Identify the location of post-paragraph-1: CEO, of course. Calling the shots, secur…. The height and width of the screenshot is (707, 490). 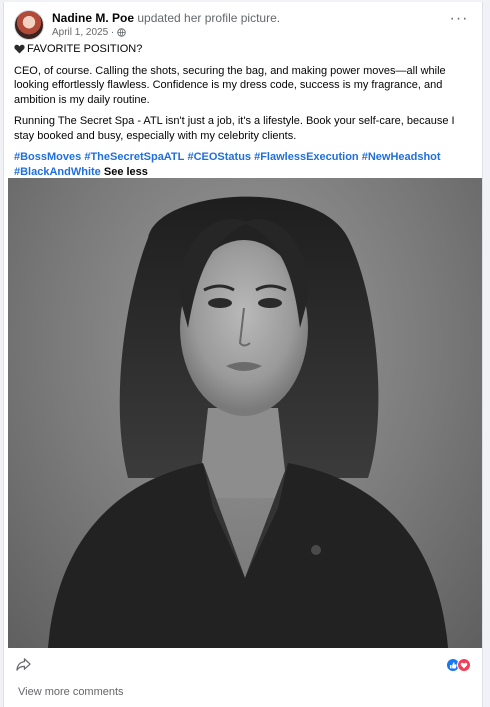
(230, 85).